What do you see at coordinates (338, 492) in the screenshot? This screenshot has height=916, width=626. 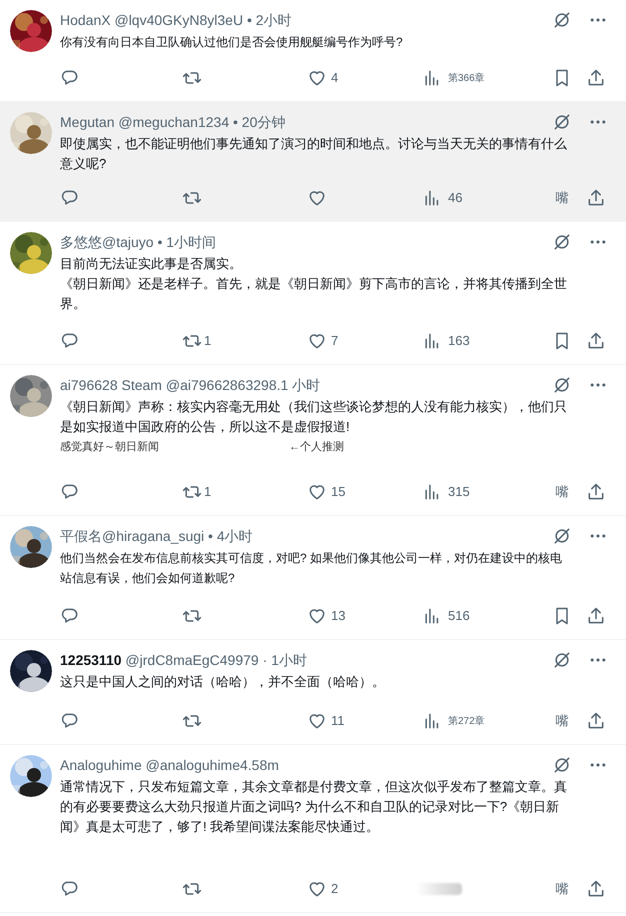 I see `like-count: 15` at bounding box center [338, 492].